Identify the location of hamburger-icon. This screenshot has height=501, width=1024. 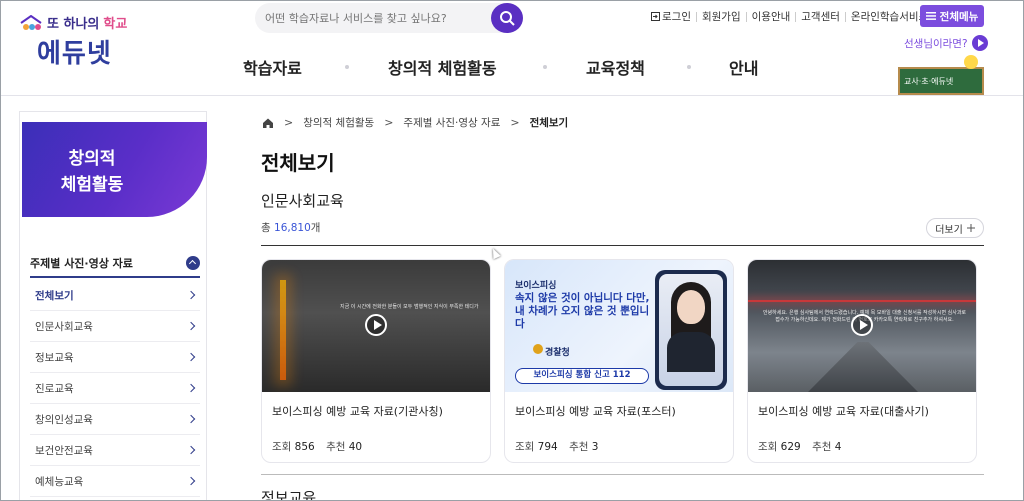
(930, 16).